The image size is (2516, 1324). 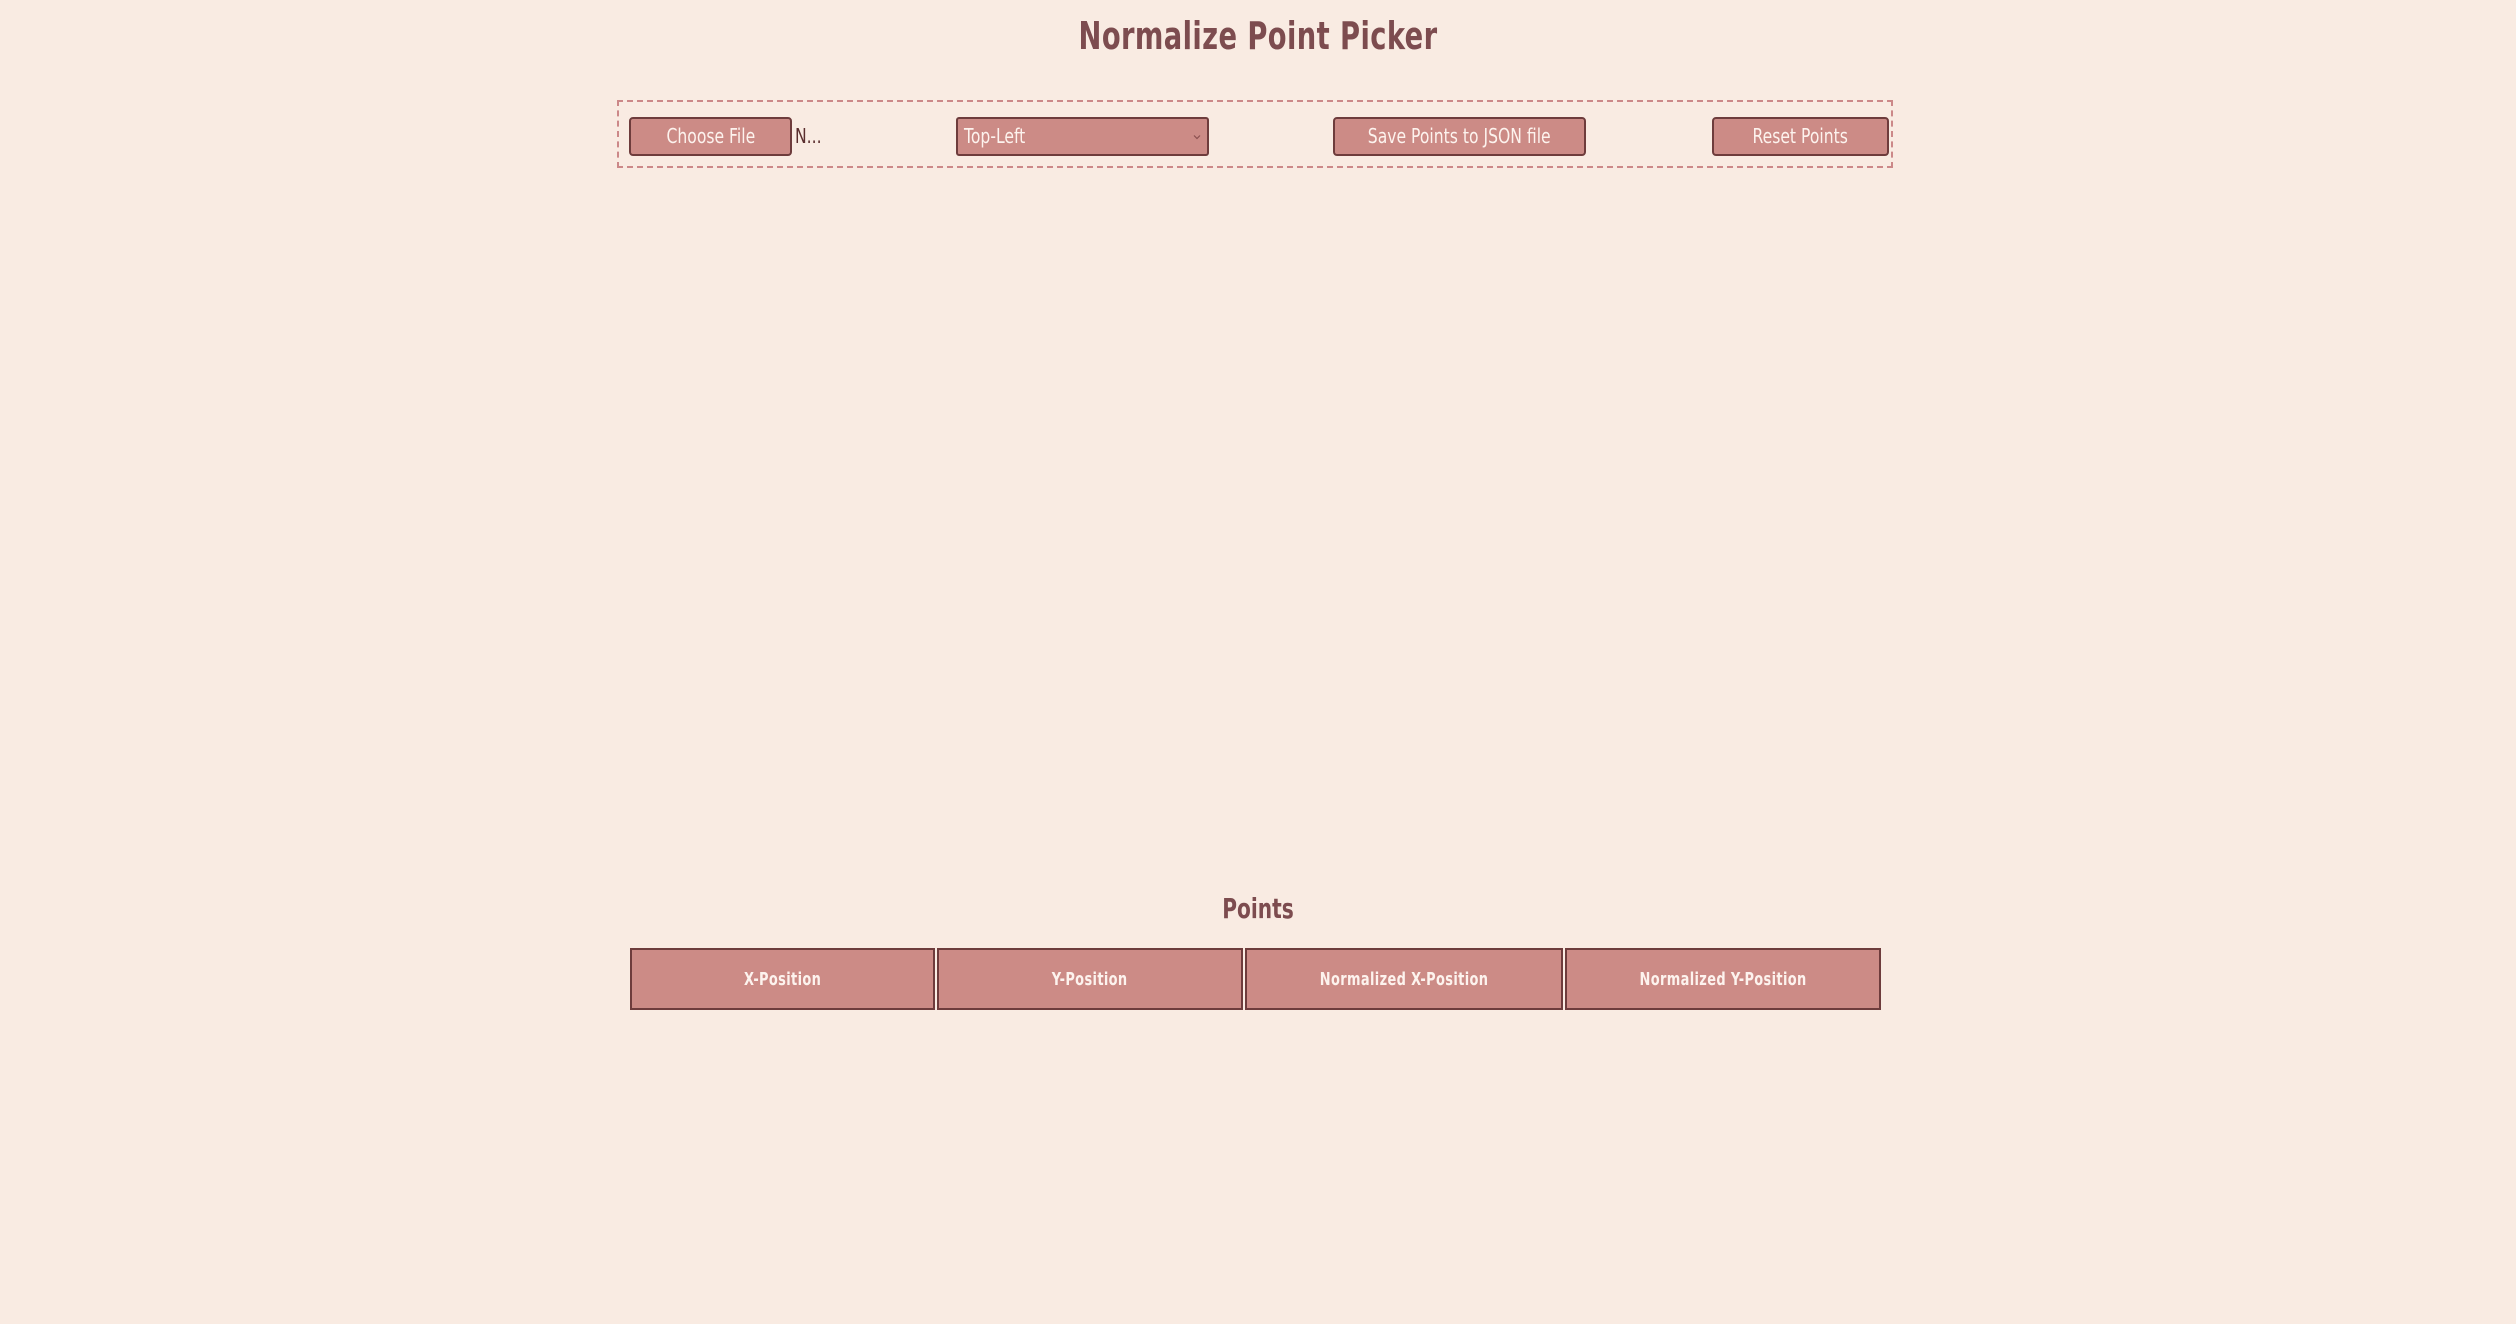 I want to click on column-header-label: Normalized X-Position, so click(x=1404, y=979).